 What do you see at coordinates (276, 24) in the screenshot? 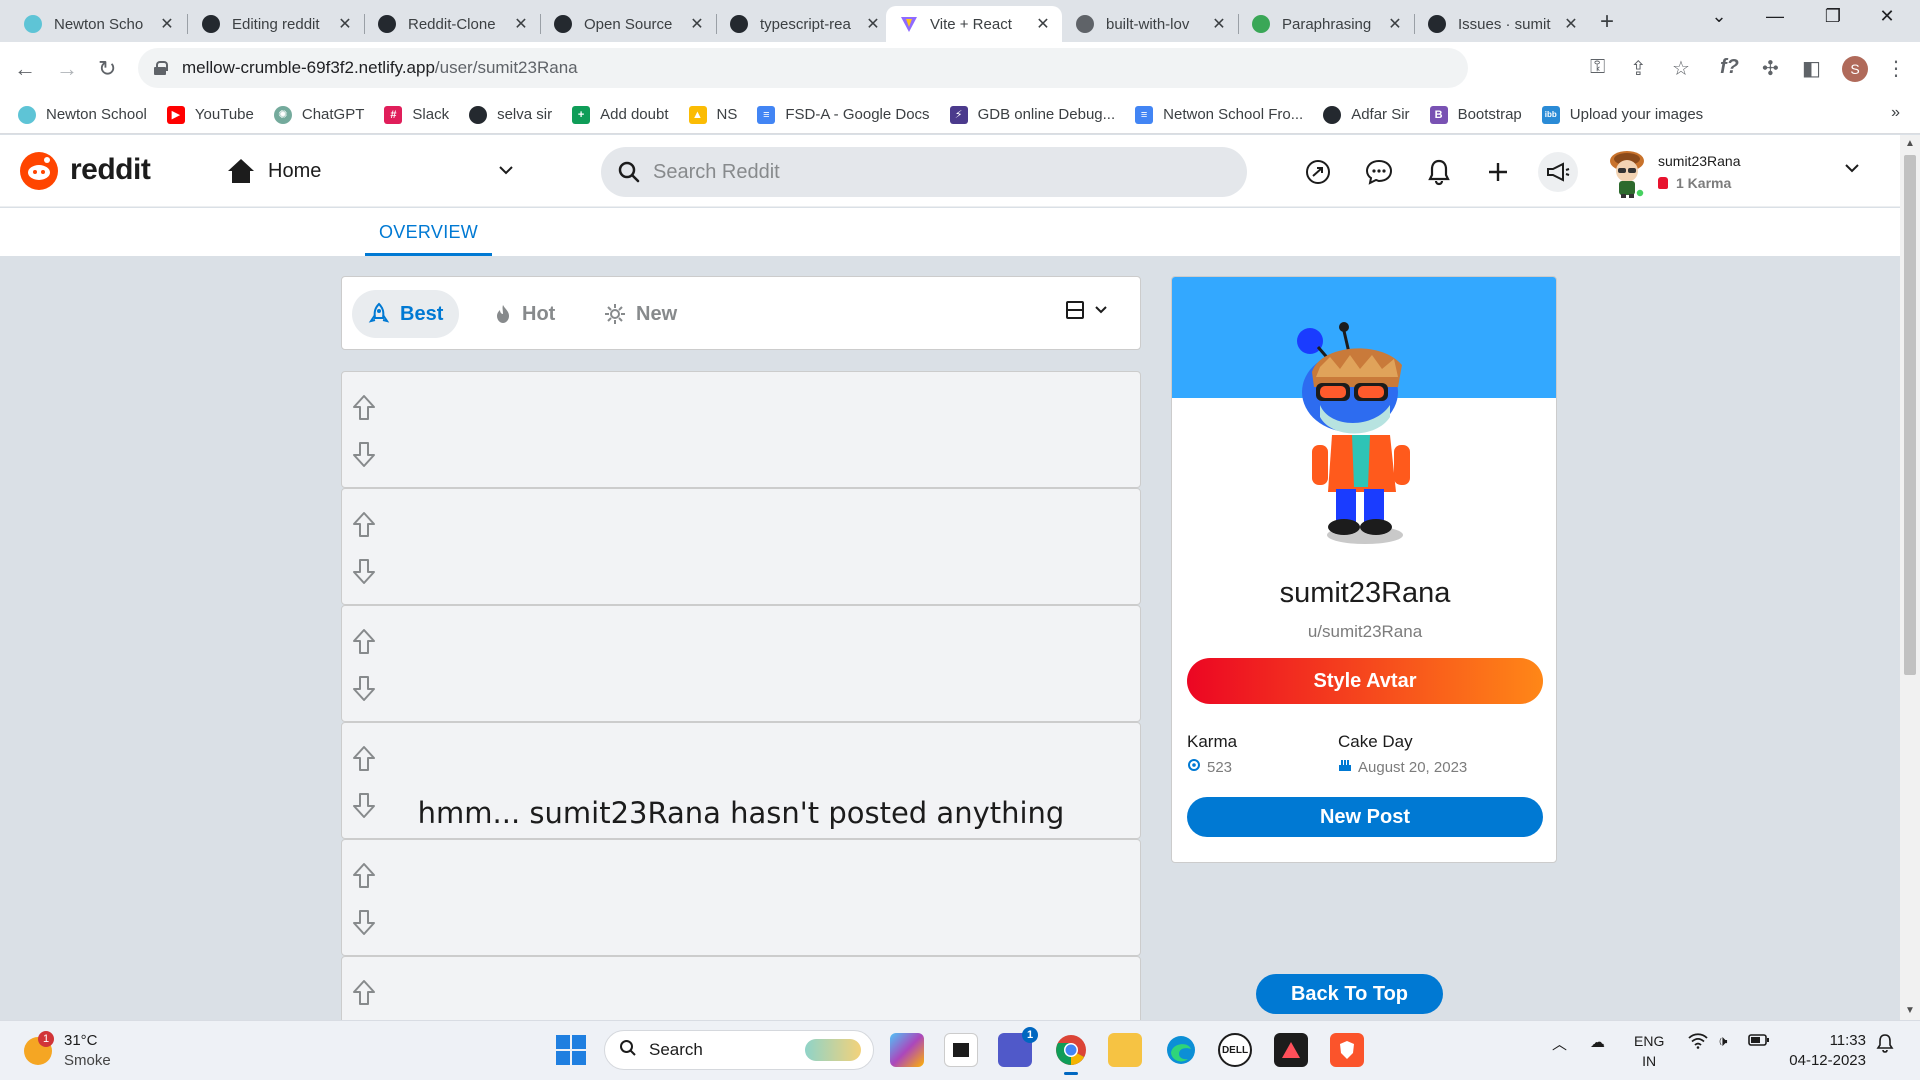
I see `browser-tab: Editing reddit ✕` at bounding box center [276, 24].